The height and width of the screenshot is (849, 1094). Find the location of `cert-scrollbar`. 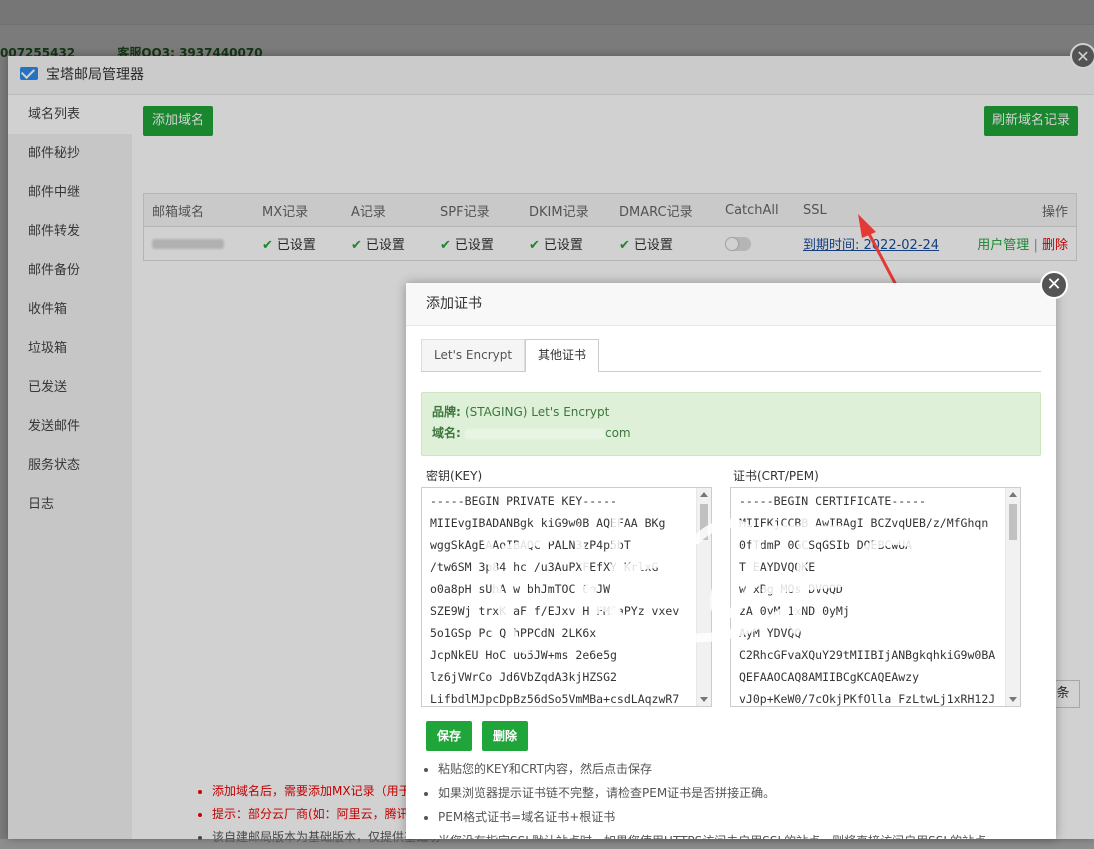

cert-scrollbar is located at coordinates (1012, 597).